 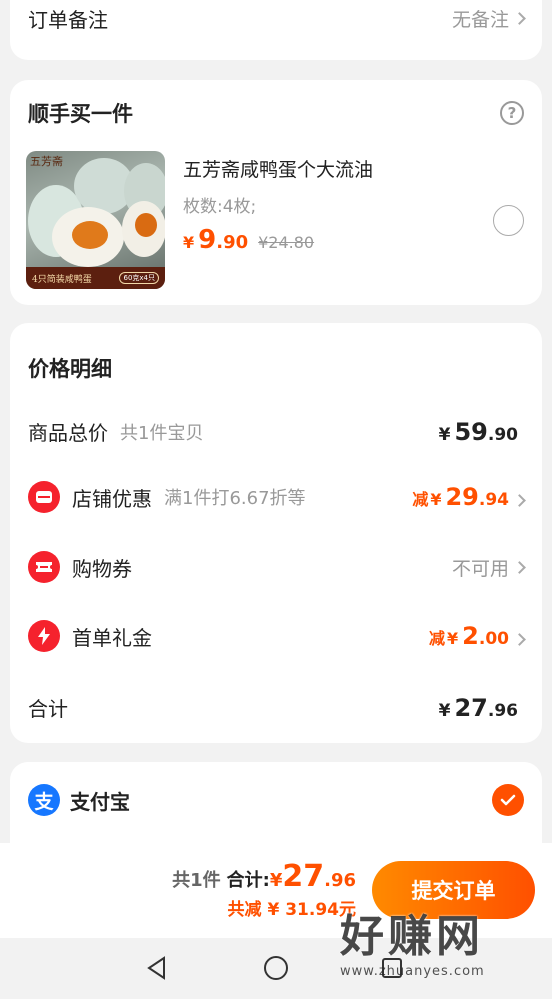 I want to click on submit-bar: 共1件 合计: ¥ 27 .96 共减 ¥ 31.94元 提交订单, so click(x=276, y=890).